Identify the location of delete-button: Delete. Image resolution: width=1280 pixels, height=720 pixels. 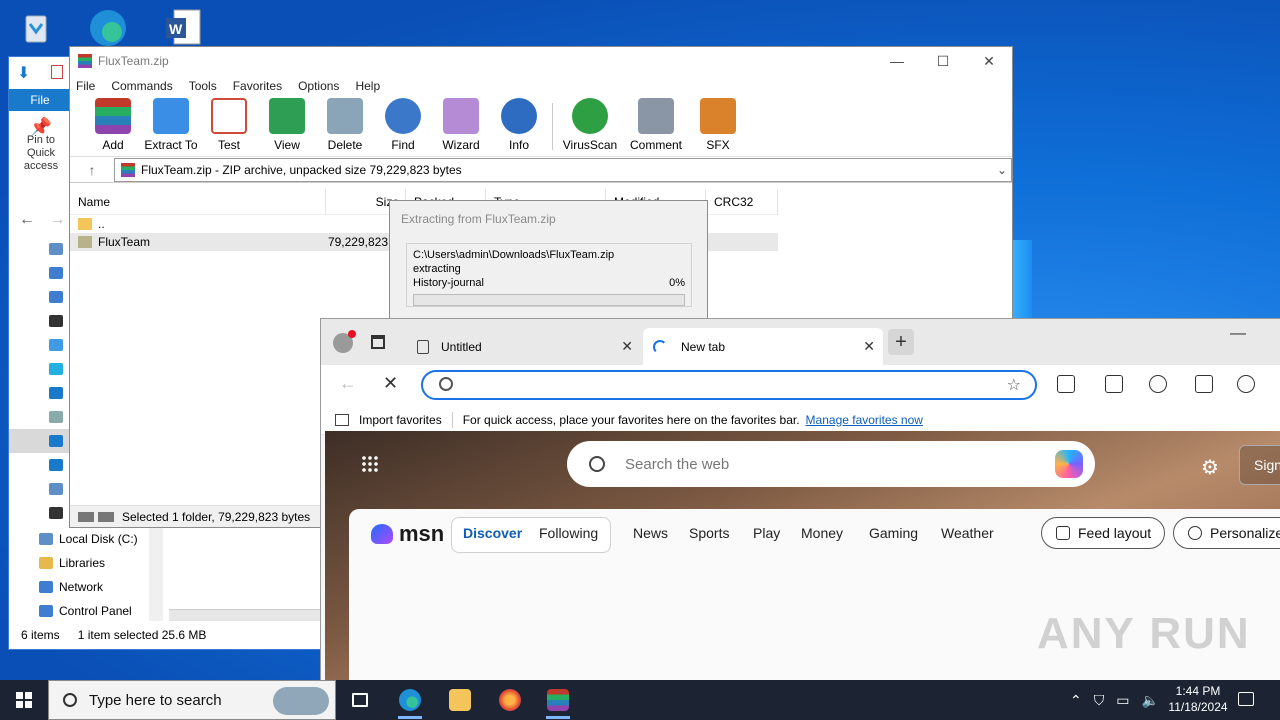
(345, 126).